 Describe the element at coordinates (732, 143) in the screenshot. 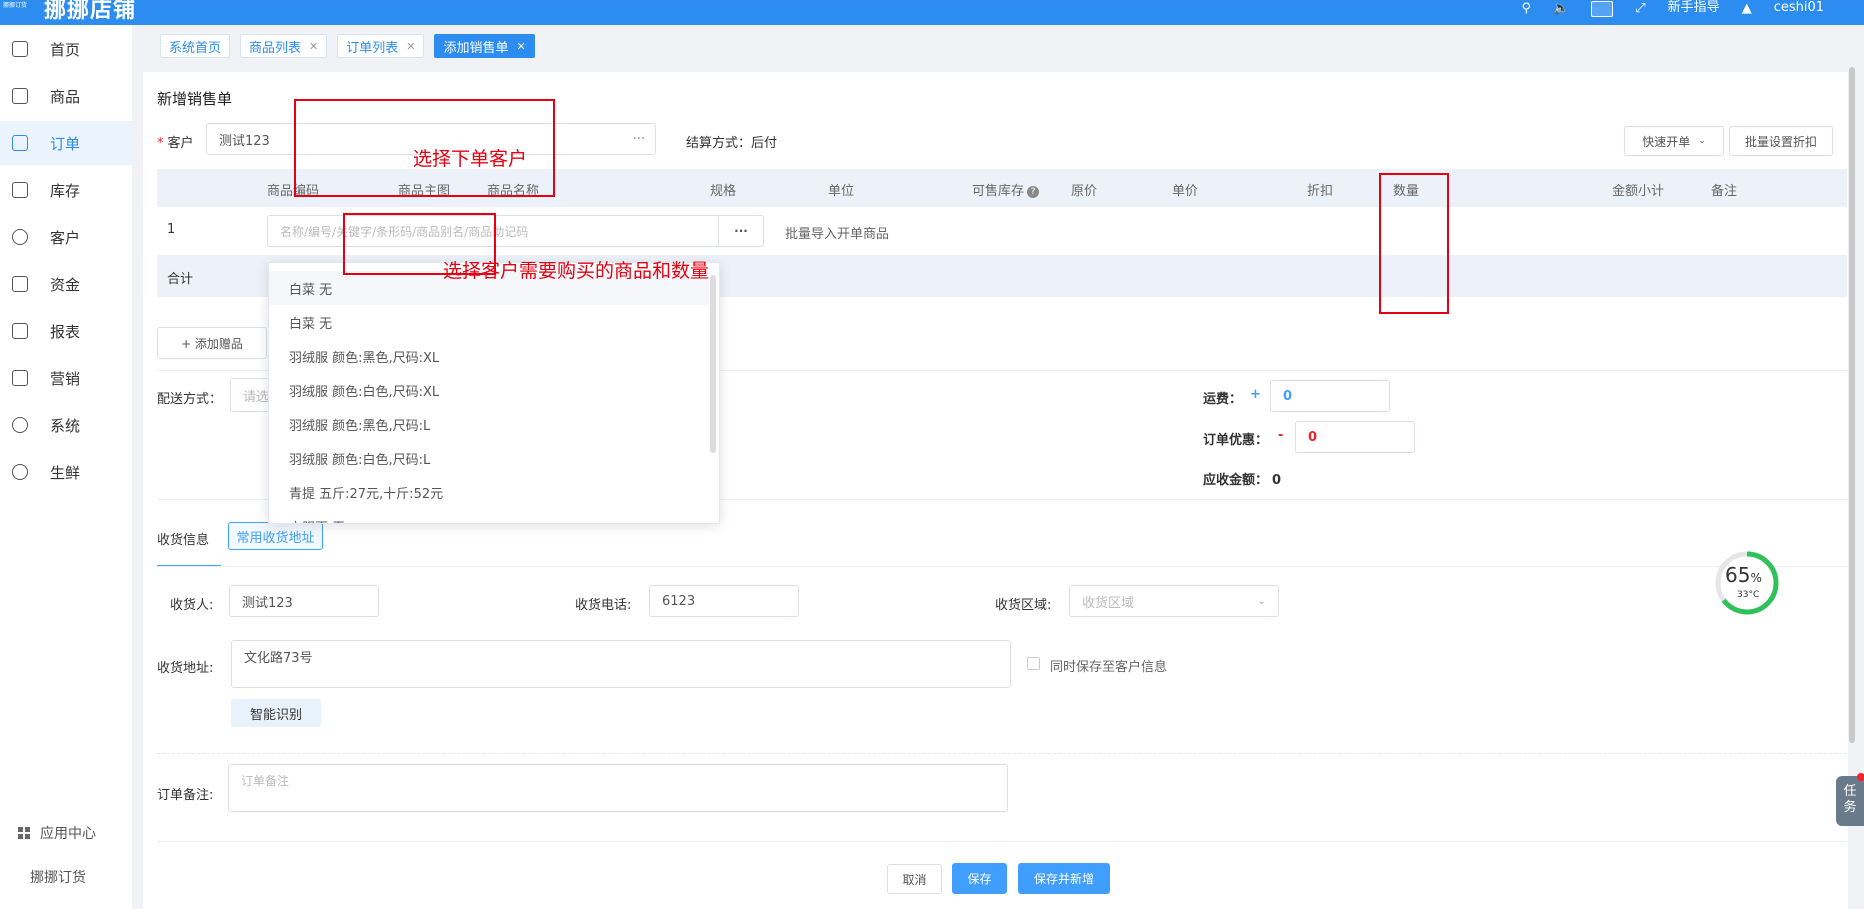

I see `settle-method: 结算方式：后付` at that location.